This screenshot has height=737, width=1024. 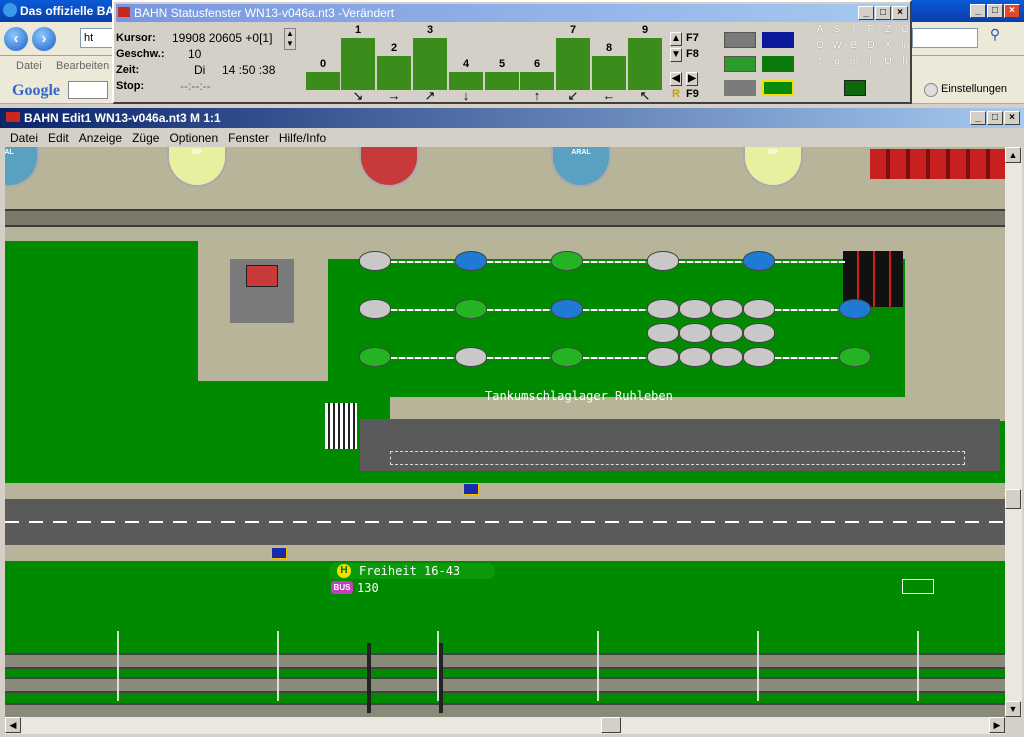 What do you see at coordinates (820, 29) in the screenshot?
I see `shortcut-letter: A` at bounding box center [820, 29].